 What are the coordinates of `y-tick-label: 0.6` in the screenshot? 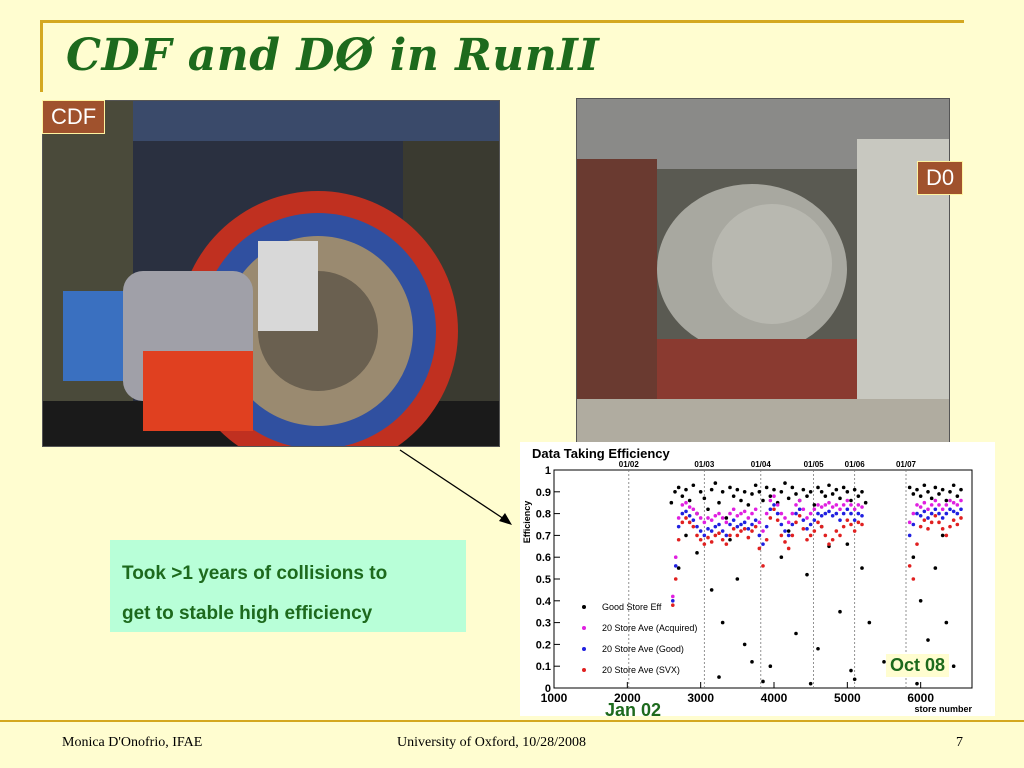 It's located at (543, 558).